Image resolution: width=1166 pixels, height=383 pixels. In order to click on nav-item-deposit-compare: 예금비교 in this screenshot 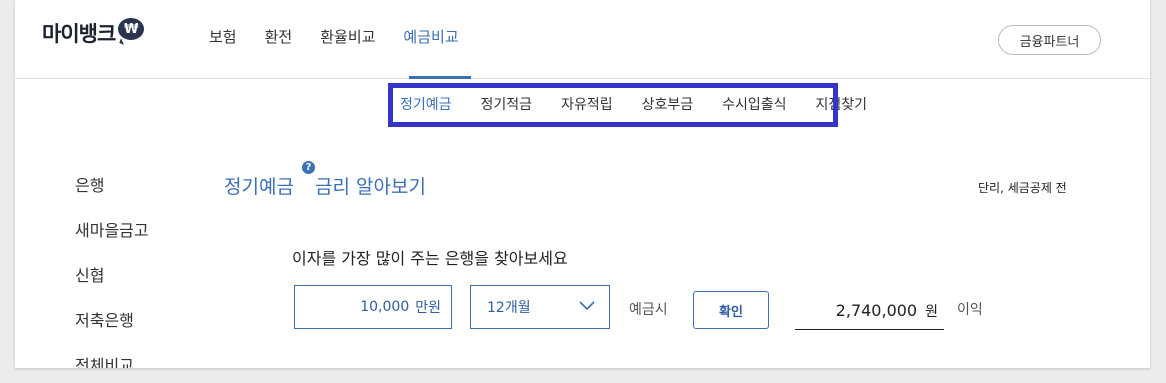, I will do `click(430, 36)`.